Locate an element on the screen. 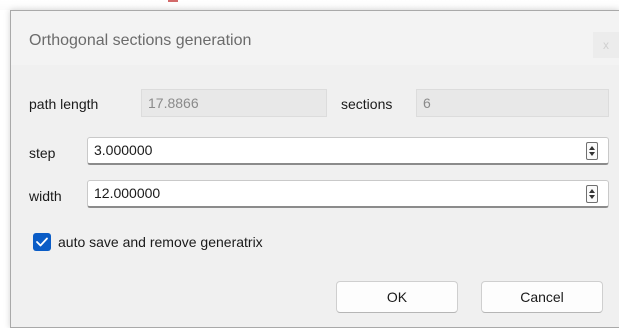 The image size is (619, 328). checkmark-icon is located at coordinates (42, 242).